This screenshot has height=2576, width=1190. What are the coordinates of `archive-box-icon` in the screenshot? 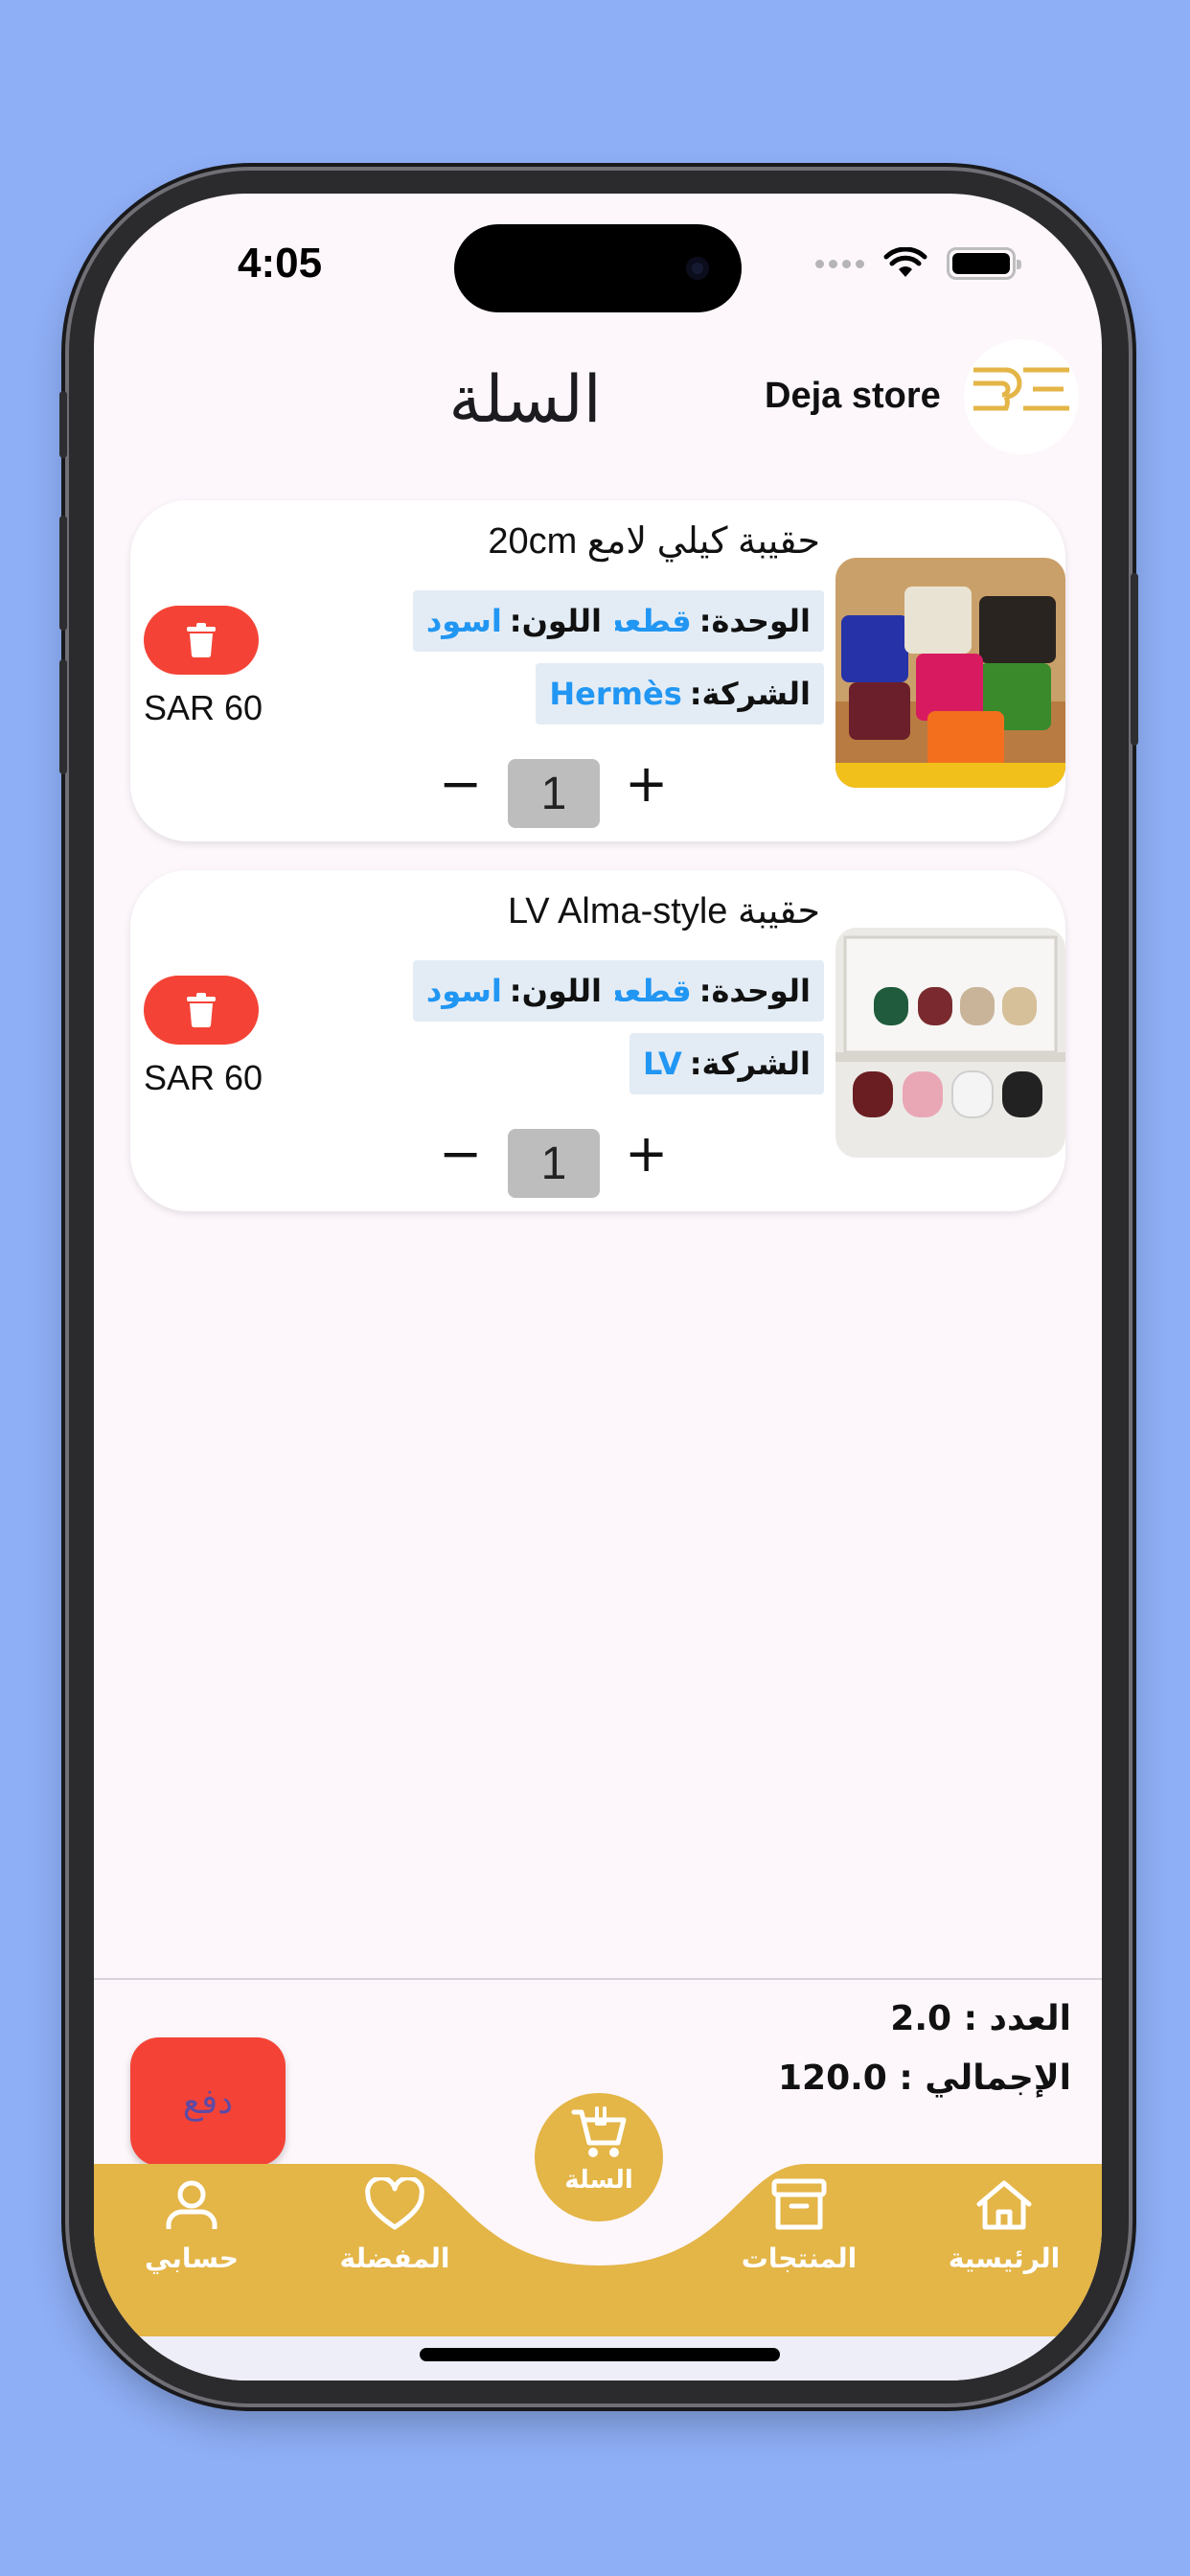 It's located at (799, 2204).